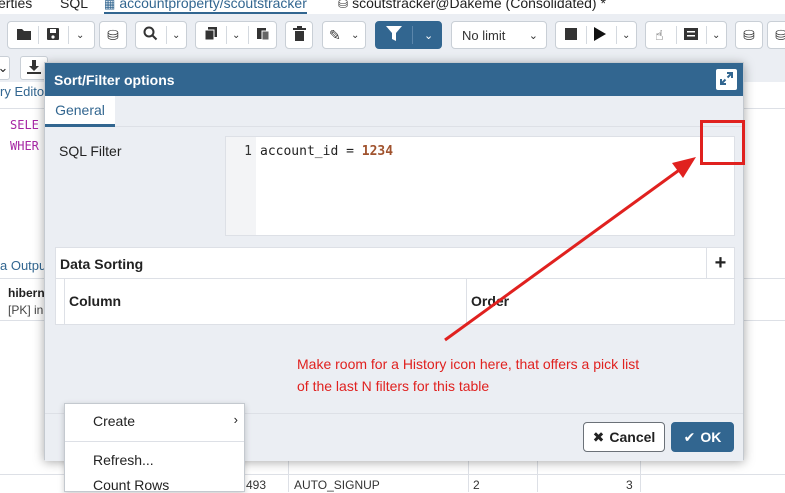  I want to click on commit-button: ⛁, so click(749, 35).